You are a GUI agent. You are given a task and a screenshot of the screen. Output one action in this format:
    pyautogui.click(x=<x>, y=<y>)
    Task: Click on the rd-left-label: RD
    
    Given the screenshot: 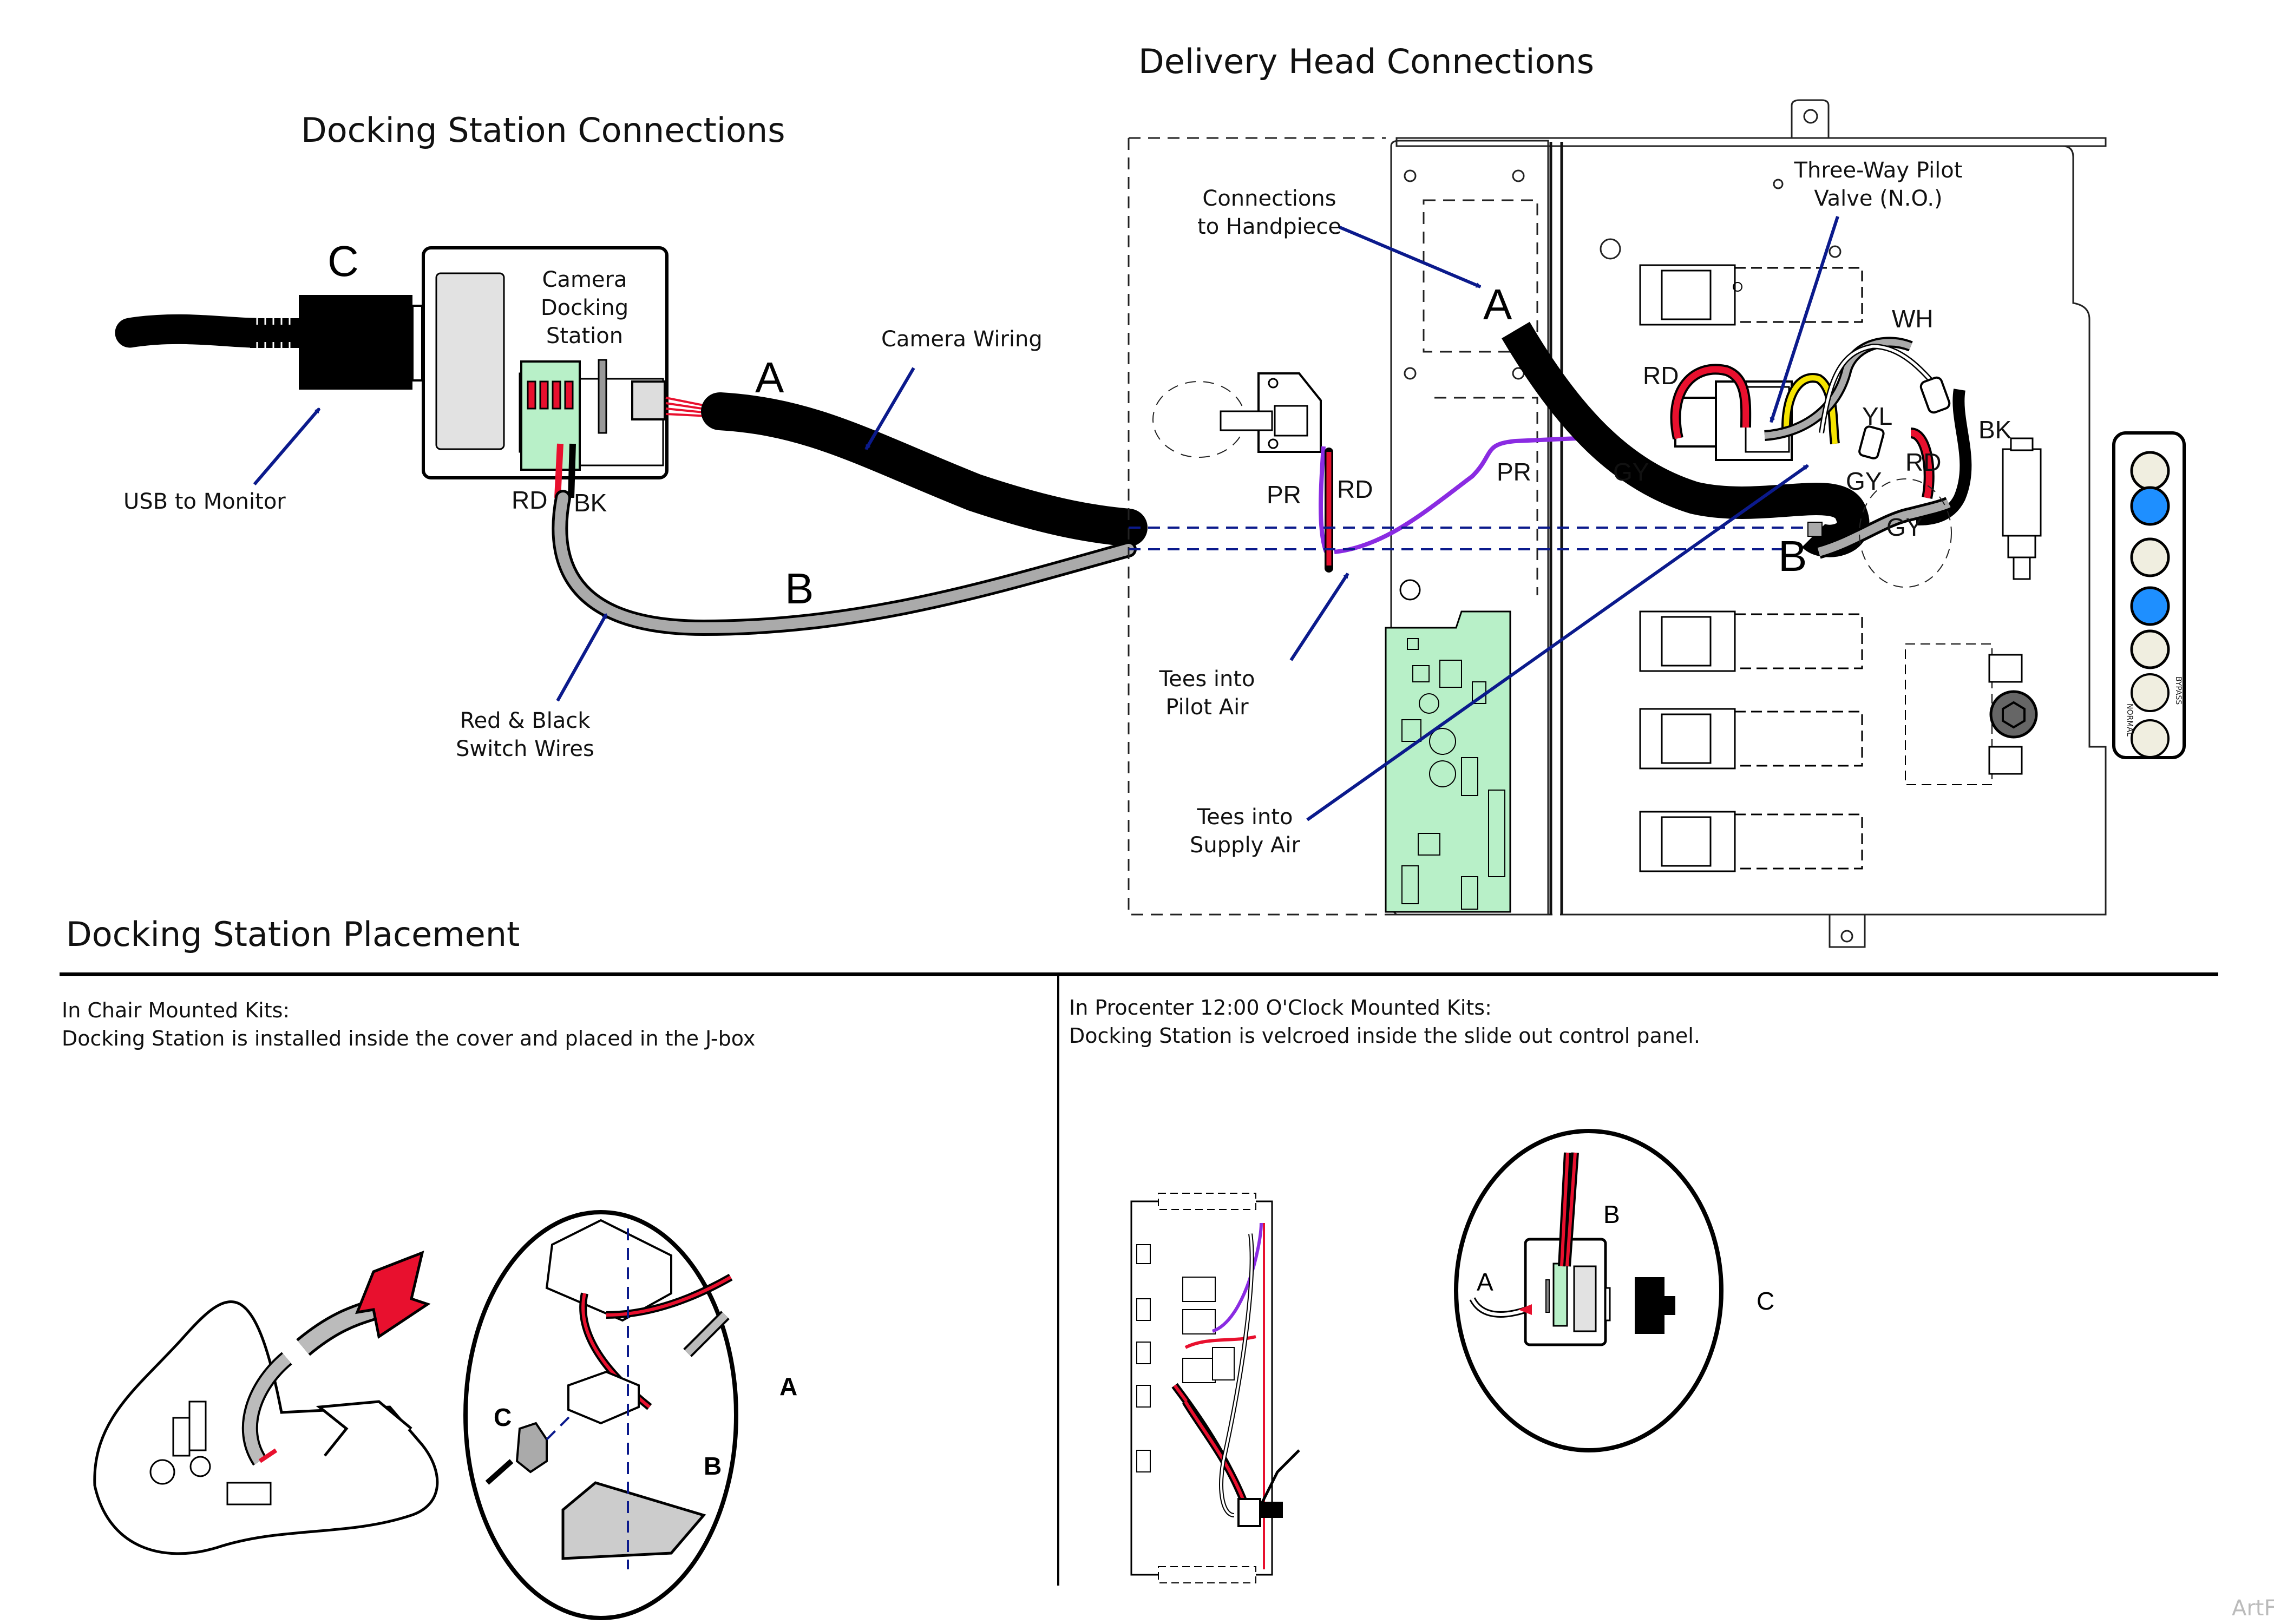 What is the action you would take?
    pyautogui.click(x=1355, y=489)
    